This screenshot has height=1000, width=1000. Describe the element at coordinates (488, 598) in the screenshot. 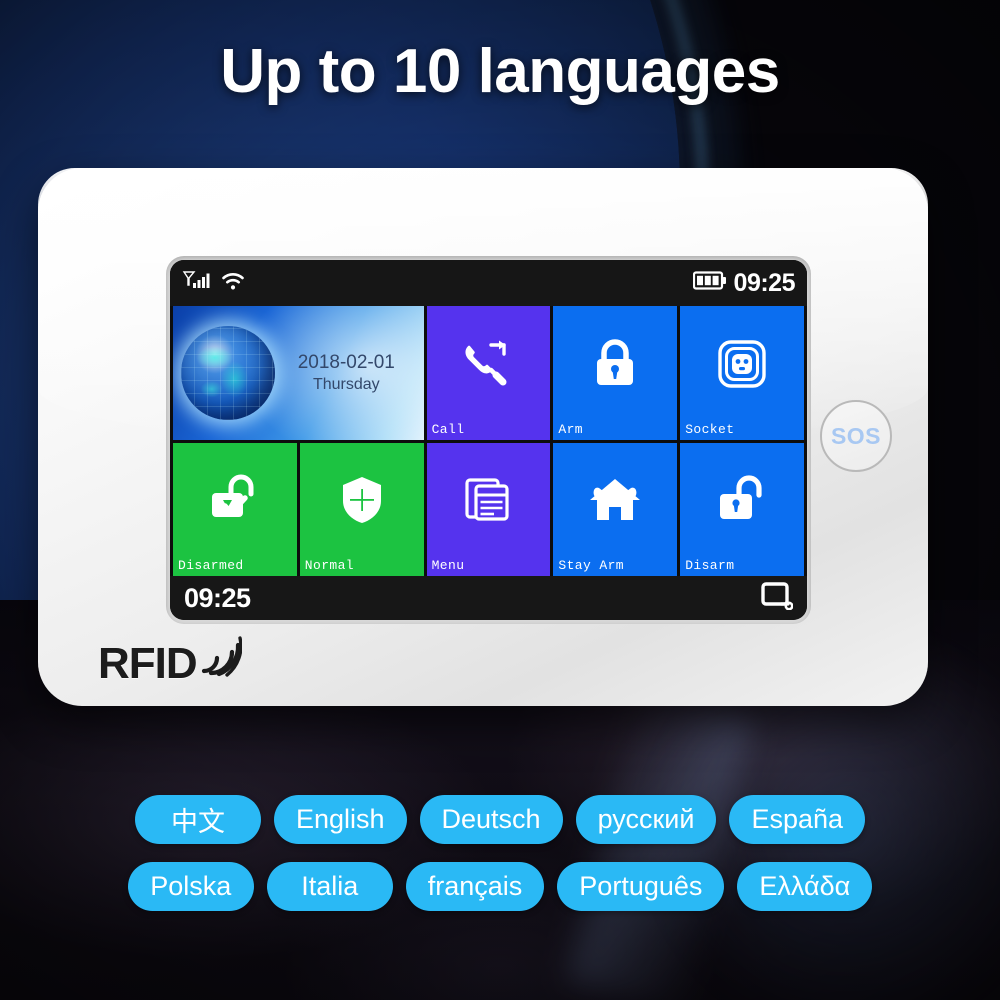

I see `screen-bottom-bar: 09:25` at that location.